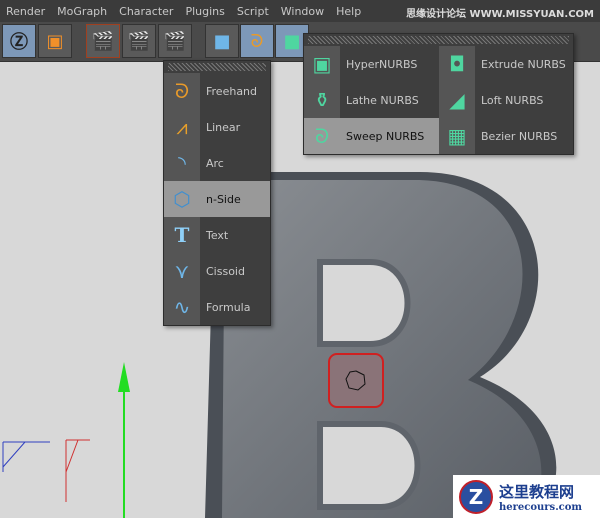 The width and height of the screenshot is (600, 518). Describe the element at coordinates (182, 307) in the screenshot. I see `formula-icon: ∿` at that location.